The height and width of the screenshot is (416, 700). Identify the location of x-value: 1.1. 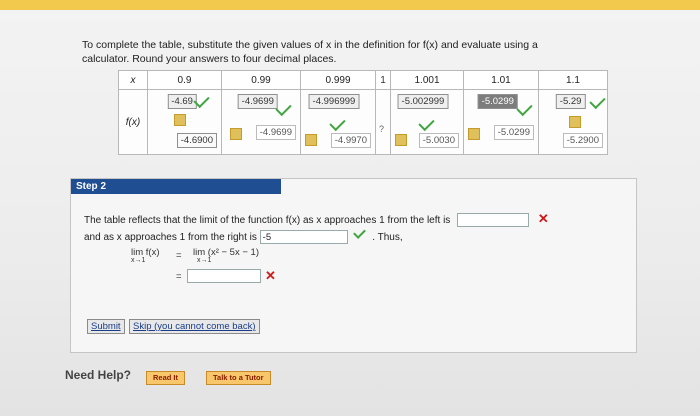
(573, 80).